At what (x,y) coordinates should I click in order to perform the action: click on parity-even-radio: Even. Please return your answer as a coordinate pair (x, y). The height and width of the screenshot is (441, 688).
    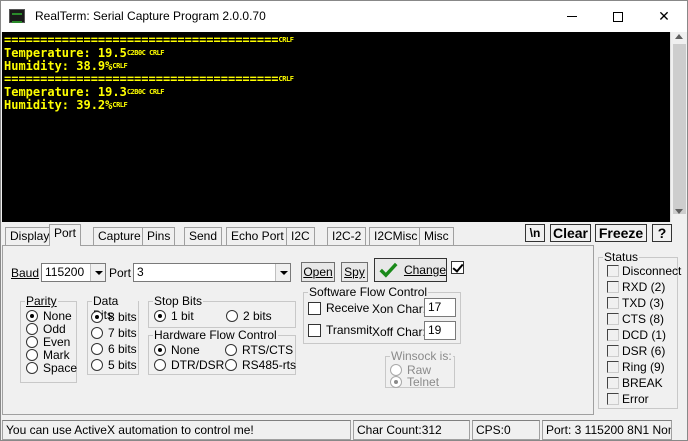
    Looking at the image, I should click on (48, 342).